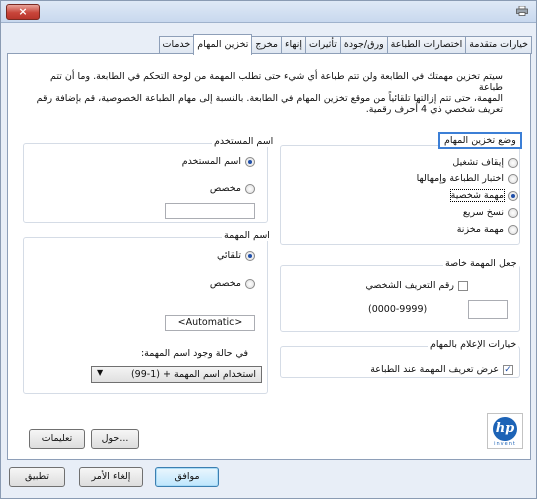 This screenshot has height=499, width=537. Describe the element at coordinates (210, 323) in the screenshot. I see `custom-job-name-input: <Automatic>` at that location.